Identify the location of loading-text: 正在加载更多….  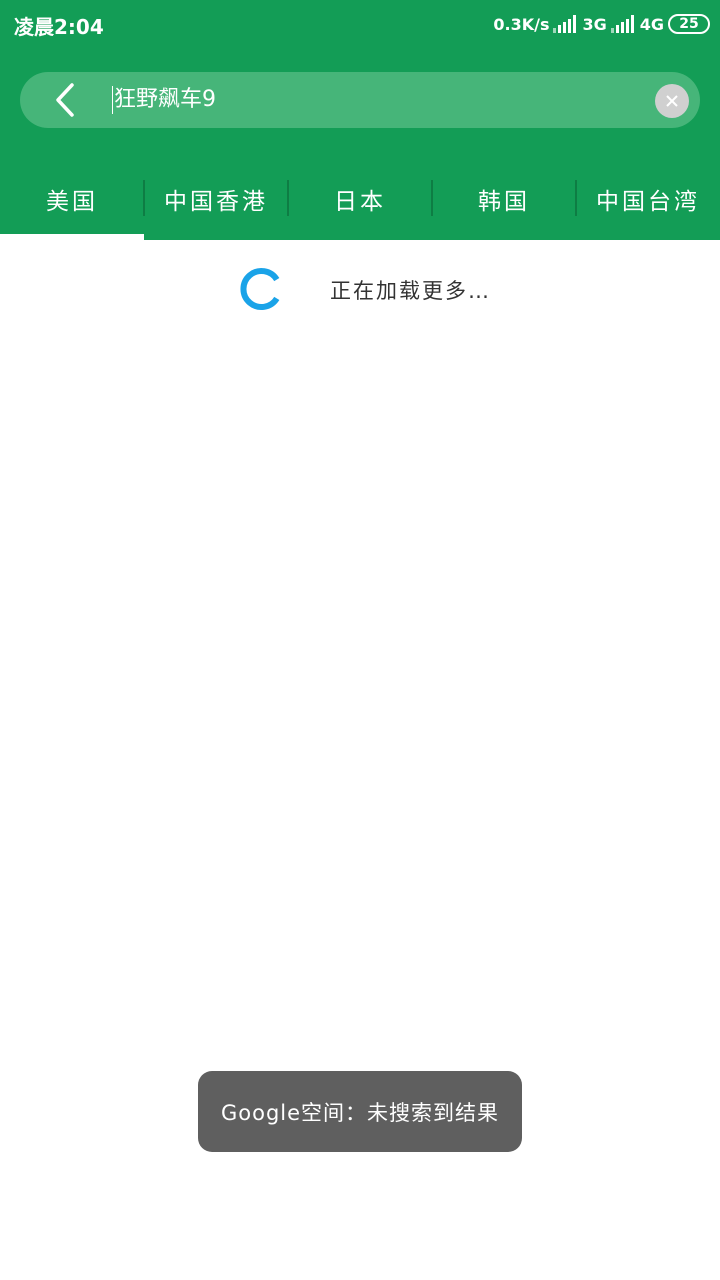
(410, 291).